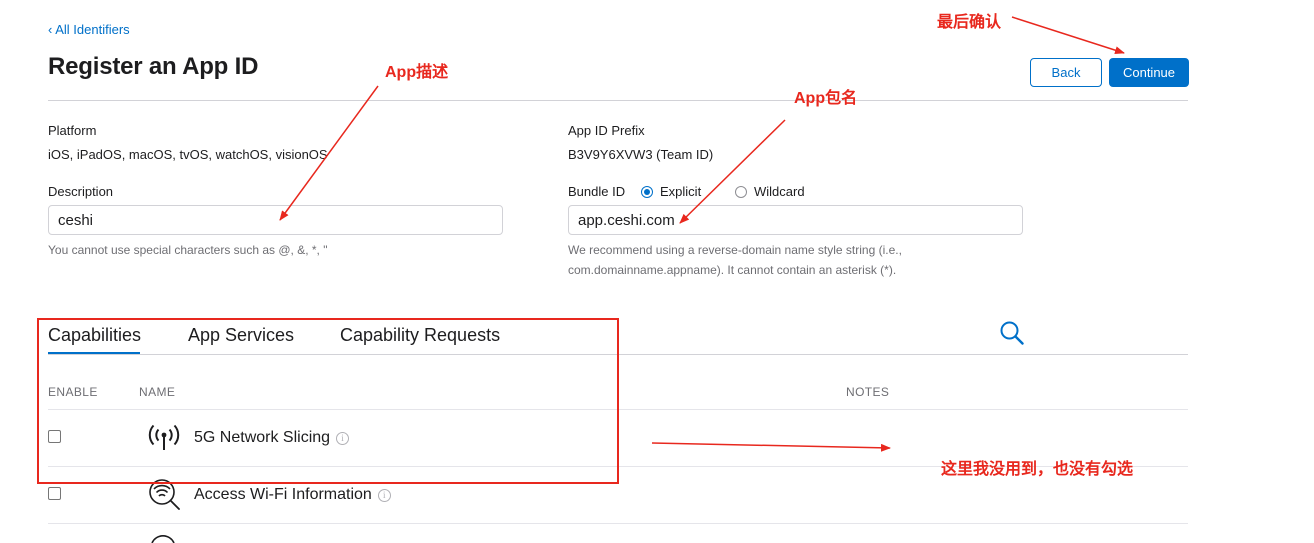 Image resolution: width=1314 pixels, height=543 pixels. Describe the element at coordinates (1037, 469) in the screenshot. I see `annotation-unused: 这里我没用到，也没有勾选` at that location.